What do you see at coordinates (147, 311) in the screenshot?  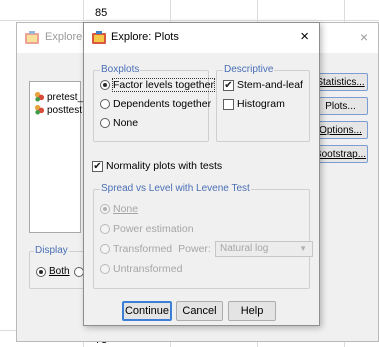 I see `continue-button: Continue` at bounding box center [147, 311].